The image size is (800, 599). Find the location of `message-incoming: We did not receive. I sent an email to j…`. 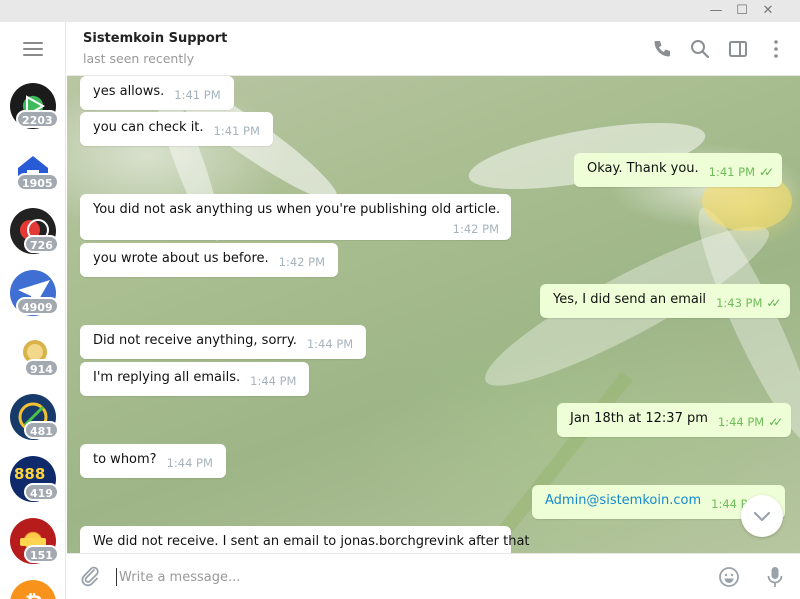

message-incoming: We did not receive. I sent an email to j… is located at coordinates (305, 539).